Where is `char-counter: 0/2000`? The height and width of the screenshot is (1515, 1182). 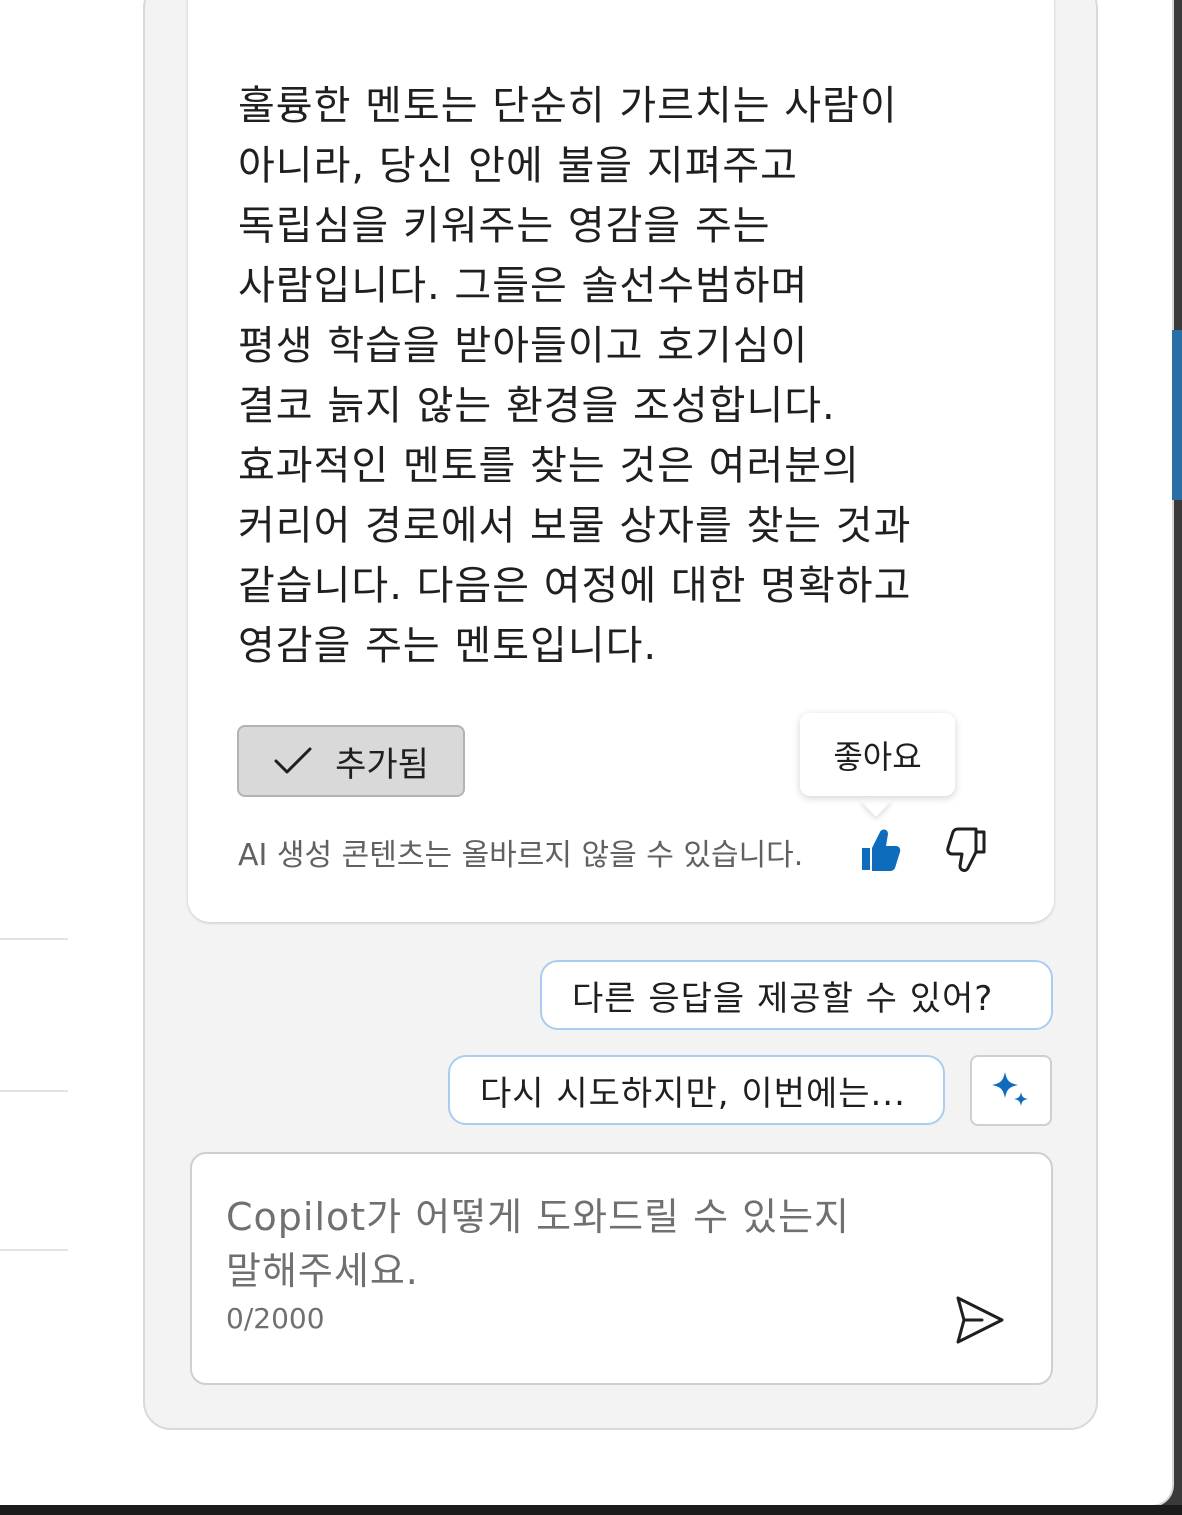 char-counter: 0/2000 is located at coordinates (275, 1318).